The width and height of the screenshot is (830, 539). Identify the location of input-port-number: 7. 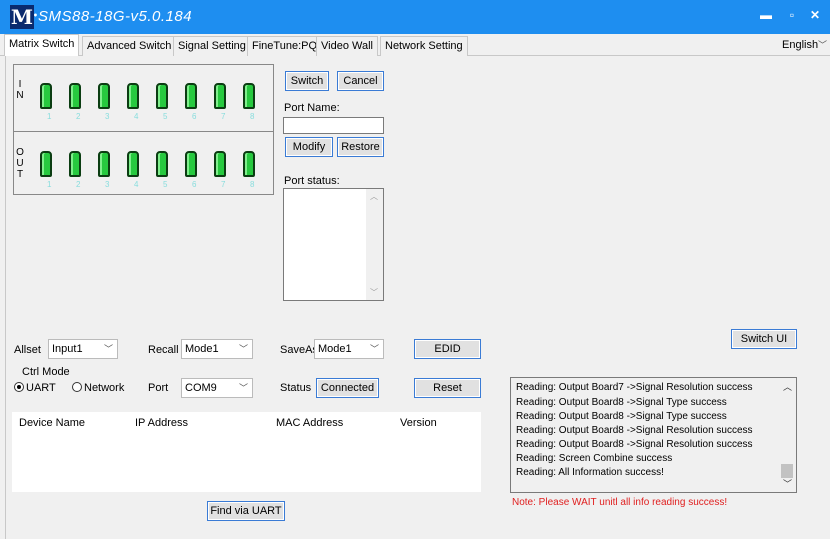
(223, 116).